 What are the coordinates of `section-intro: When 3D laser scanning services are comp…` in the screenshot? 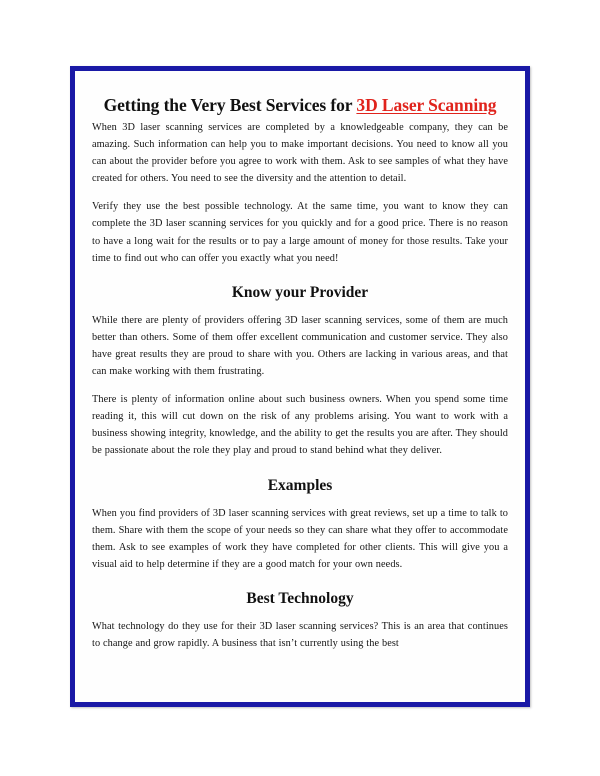 It's located at (300, 193).